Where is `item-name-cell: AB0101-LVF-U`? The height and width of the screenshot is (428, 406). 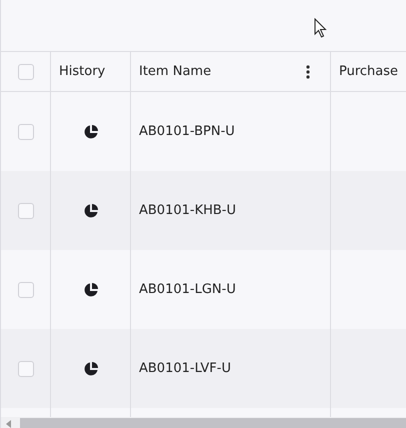
item-name-cell: AB0101-LVF-U is located at coordinates (185, 368).